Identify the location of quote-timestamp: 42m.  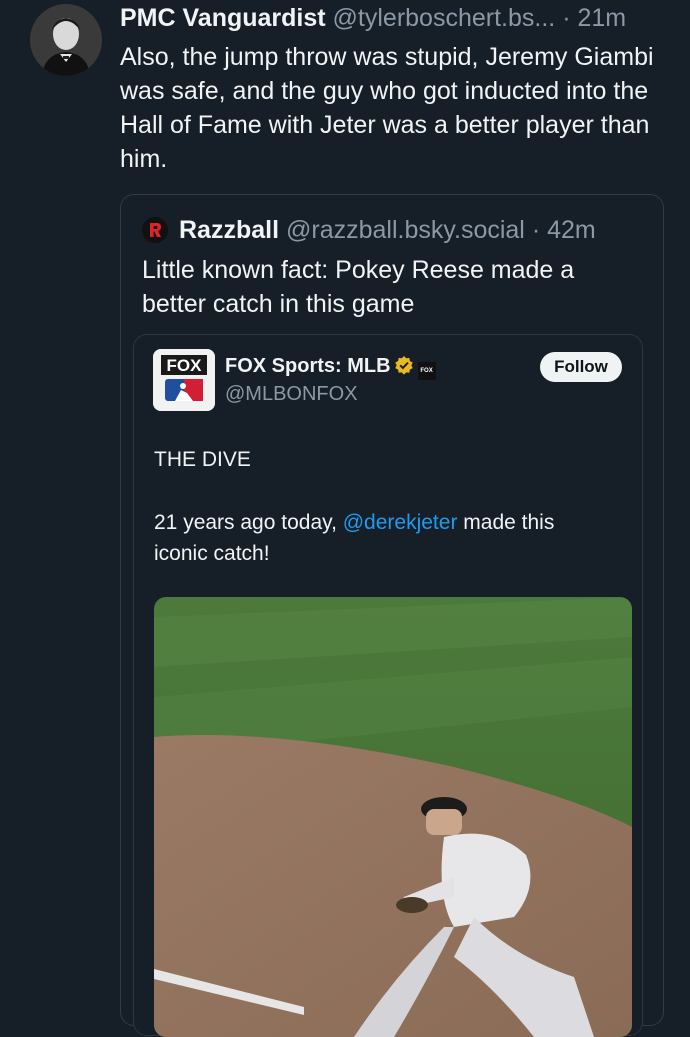
(571, 230).